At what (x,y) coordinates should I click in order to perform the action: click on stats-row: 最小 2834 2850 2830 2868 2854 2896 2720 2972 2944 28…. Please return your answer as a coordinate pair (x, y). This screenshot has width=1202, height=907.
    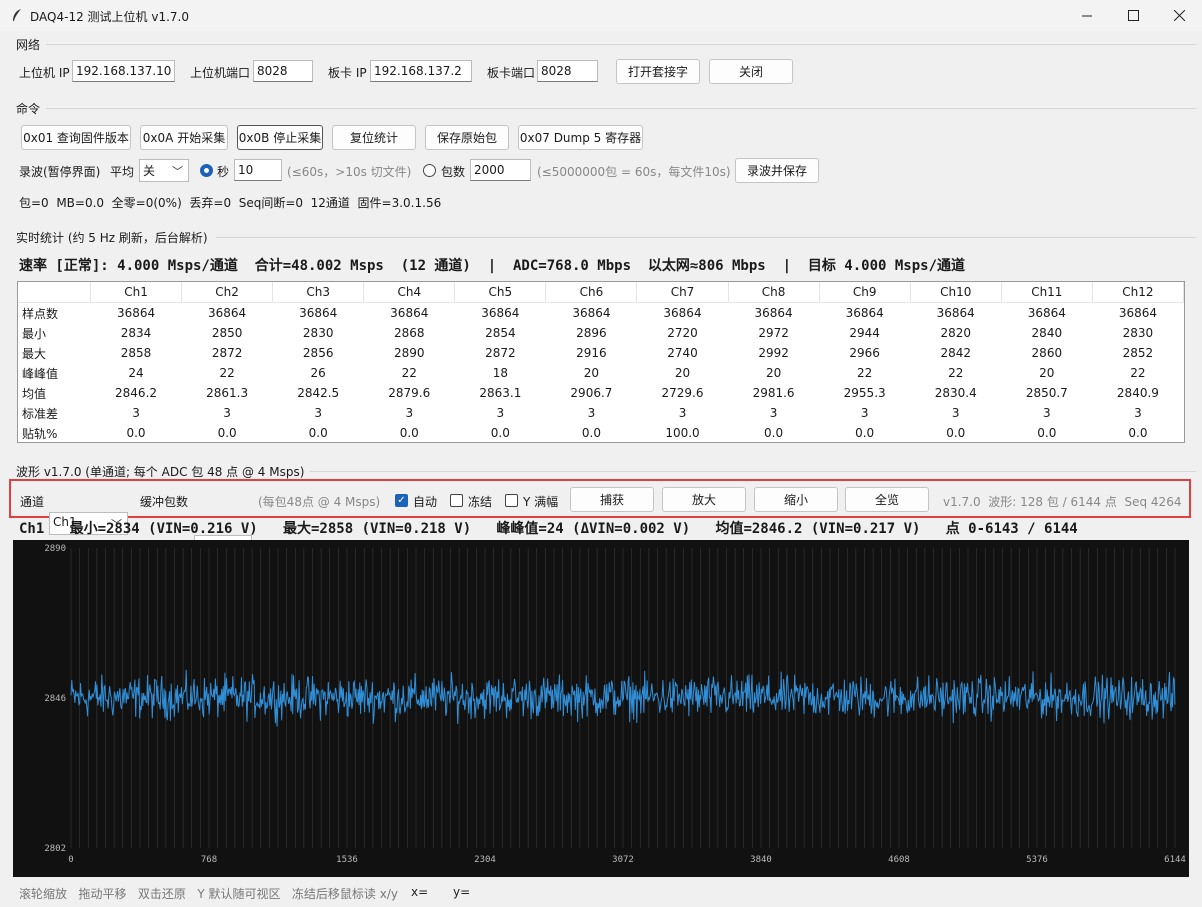
    Looking at the image, I should click on (601, 333).